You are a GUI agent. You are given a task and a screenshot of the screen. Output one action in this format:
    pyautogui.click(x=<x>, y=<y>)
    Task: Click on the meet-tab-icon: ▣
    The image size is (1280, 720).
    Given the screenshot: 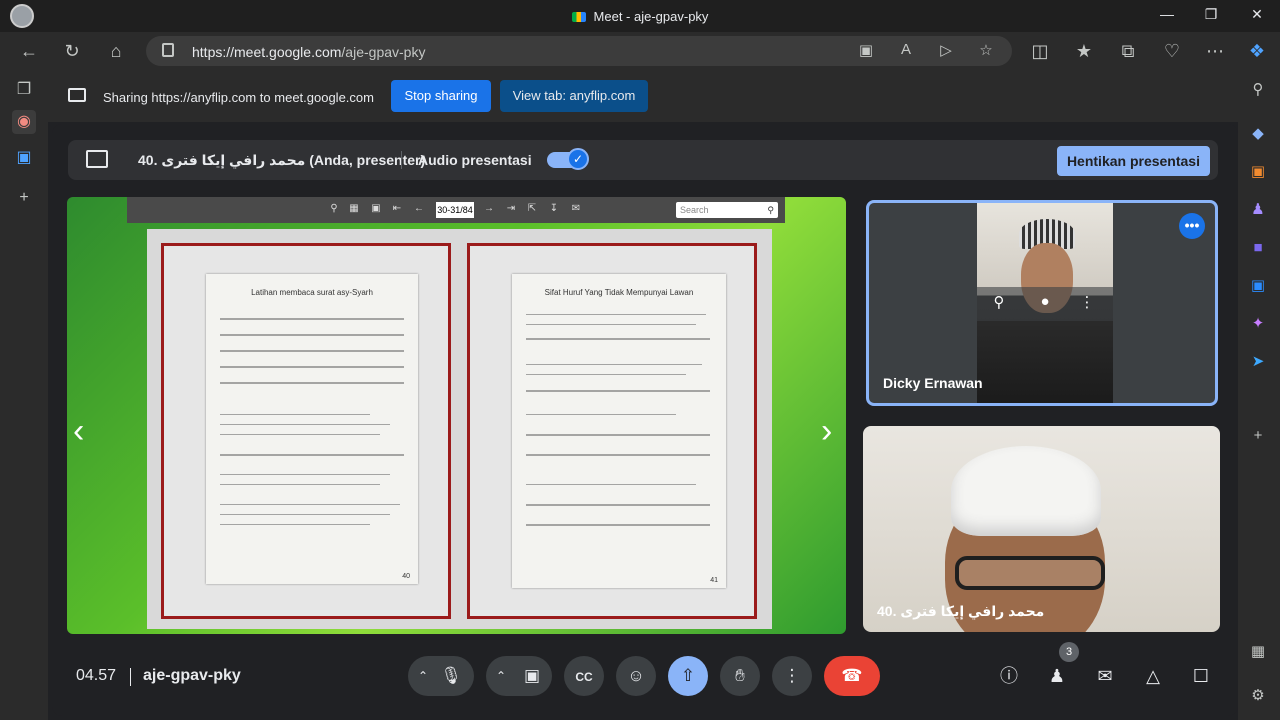 What is the action you would take?
    pyautogui.click(x=24, y=158)
    